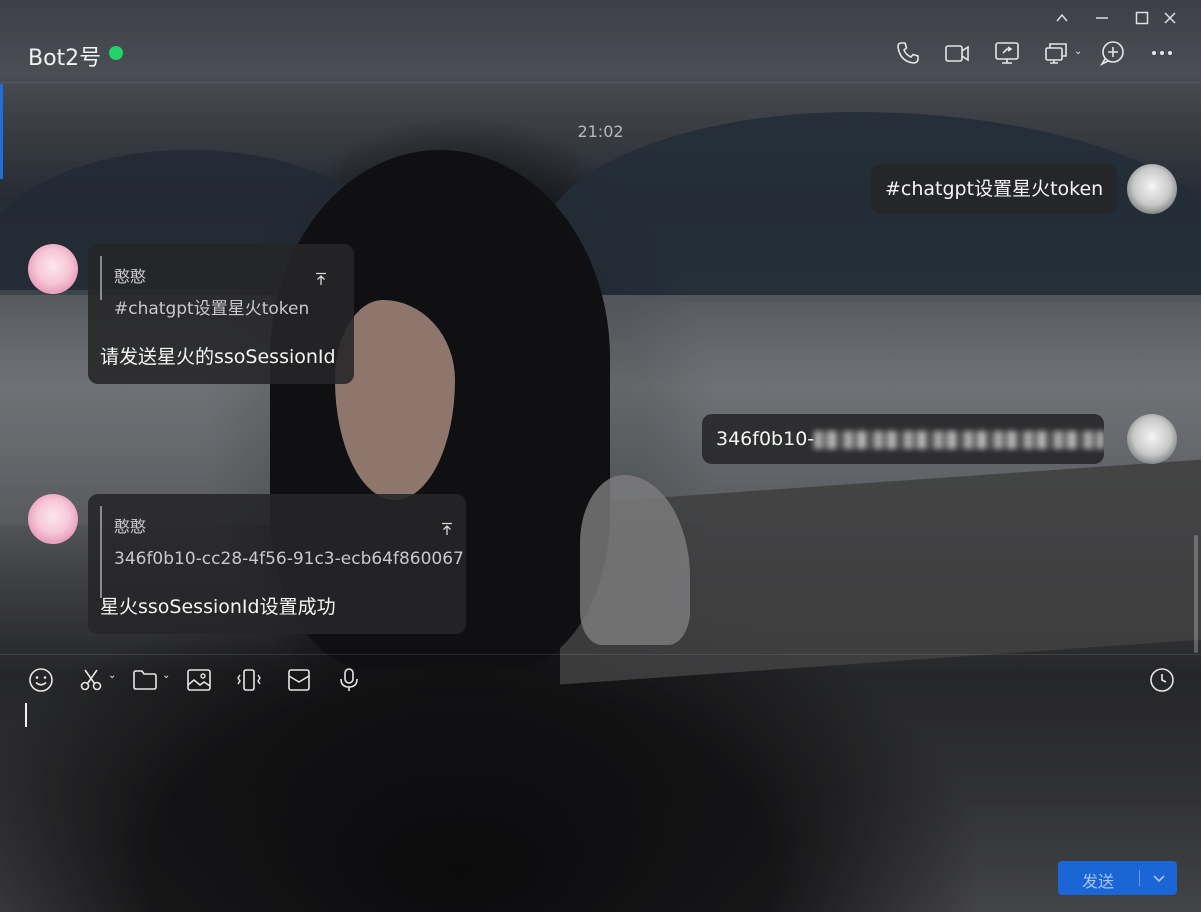 This screenshot has width=1201, height=912. I want to click on shake-icon, so click(249, 680).